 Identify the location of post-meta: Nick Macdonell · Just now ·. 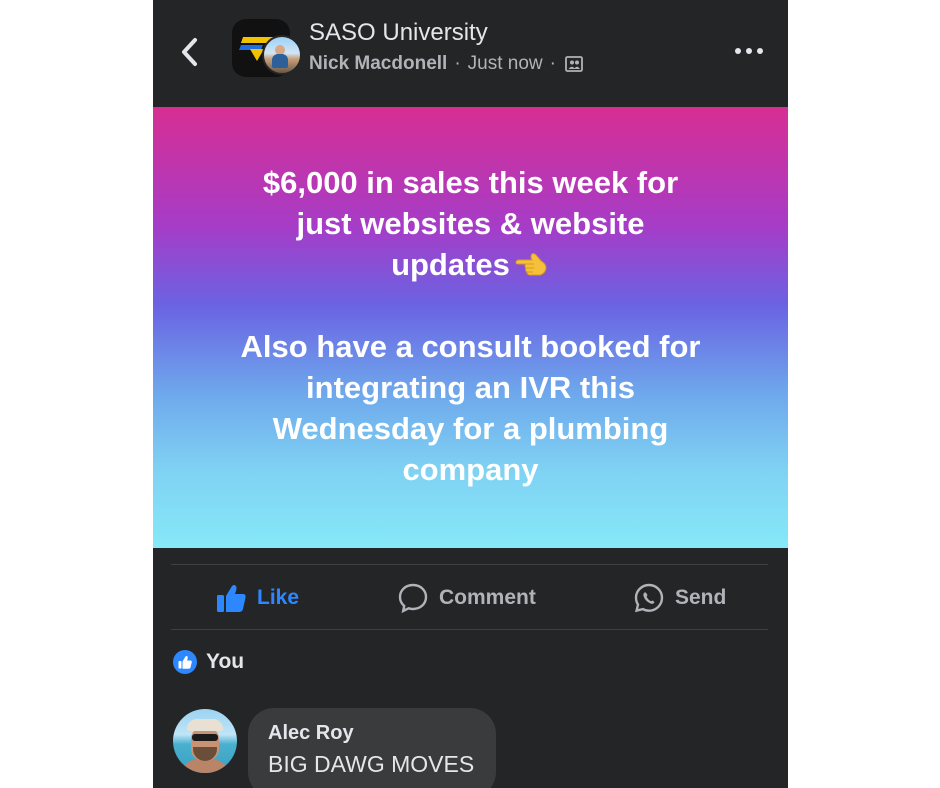
(446, 64).